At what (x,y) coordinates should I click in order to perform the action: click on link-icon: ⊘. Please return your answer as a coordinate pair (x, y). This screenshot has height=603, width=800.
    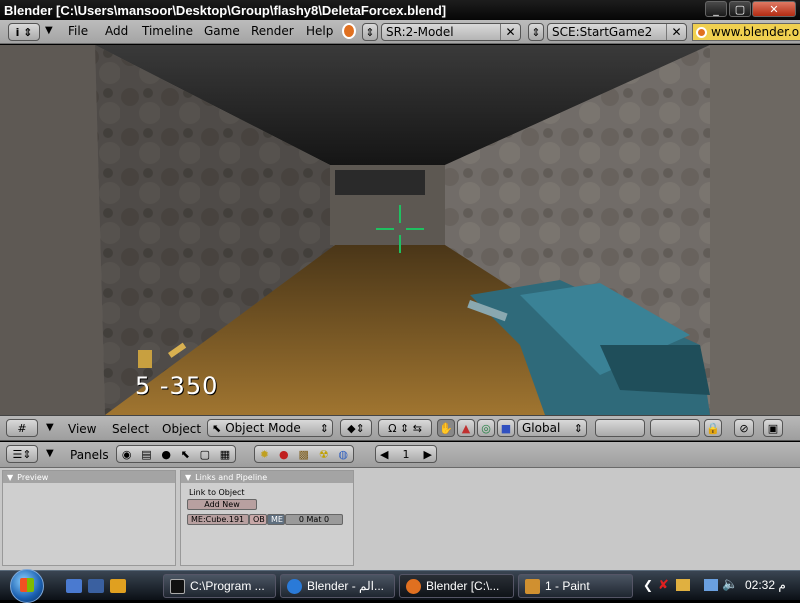
    Looking at the image, I should click on (744, 428).